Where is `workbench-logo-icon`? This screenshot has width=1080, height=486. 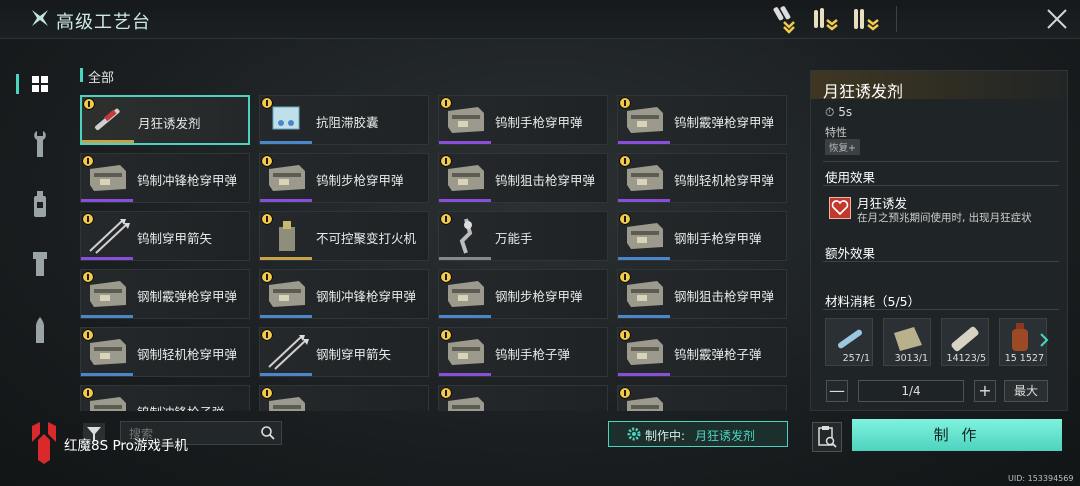
workbench-logo-icon is located at coordinates (40, 18).